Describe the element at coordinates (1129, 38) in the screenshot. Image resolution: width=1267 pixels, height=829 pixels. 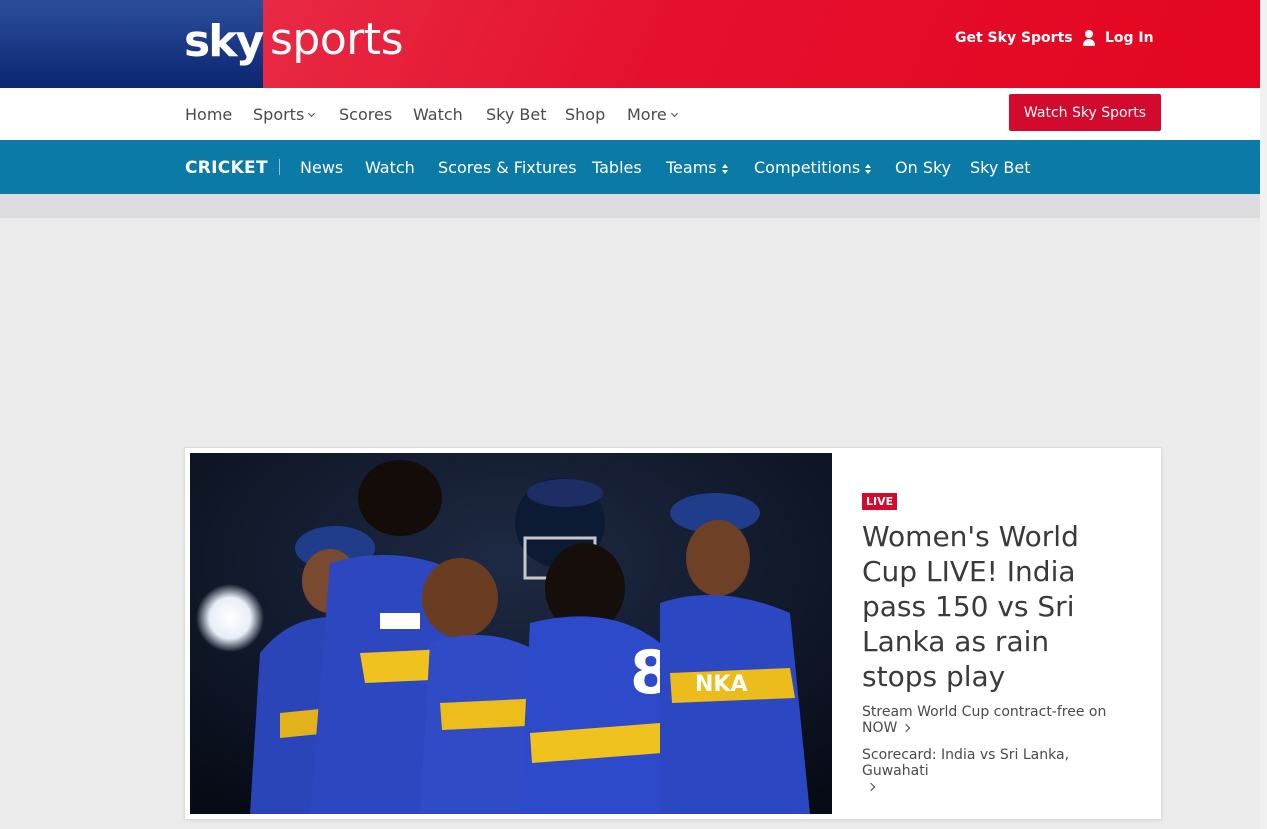
I see `log-in-label: Log In` at that location.